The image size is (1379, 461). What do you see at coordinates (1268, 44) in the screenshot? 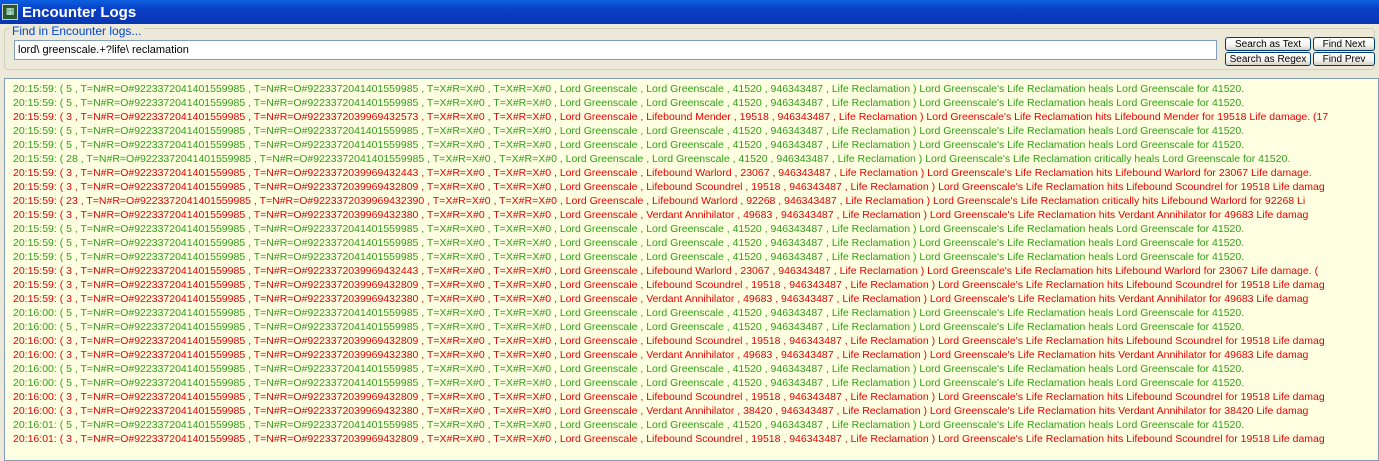
I see `search-as-text-button: Search as Text` at bounding box center [1268, 44].